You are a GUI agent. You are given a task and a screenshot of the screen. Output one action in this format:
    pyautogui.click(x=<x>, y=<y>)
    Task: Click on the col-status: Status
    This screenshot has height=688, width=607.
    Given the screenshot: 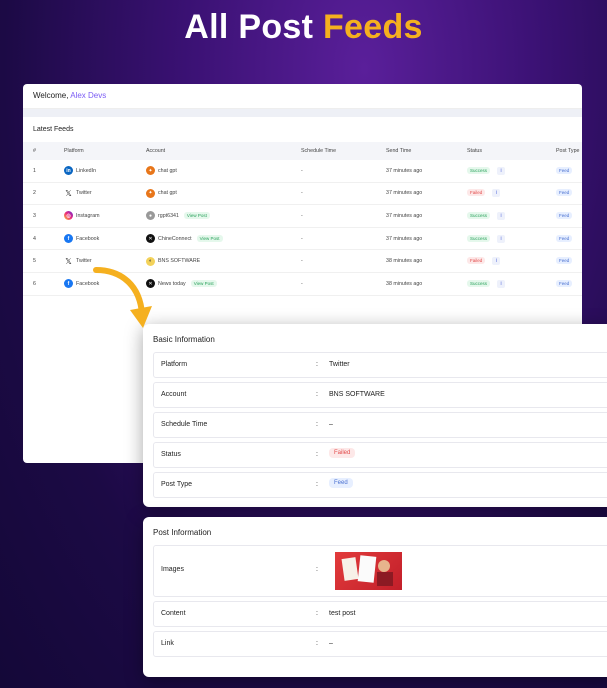 What is the action you would take?
    pyautogui.click(x=511, y=151)
    